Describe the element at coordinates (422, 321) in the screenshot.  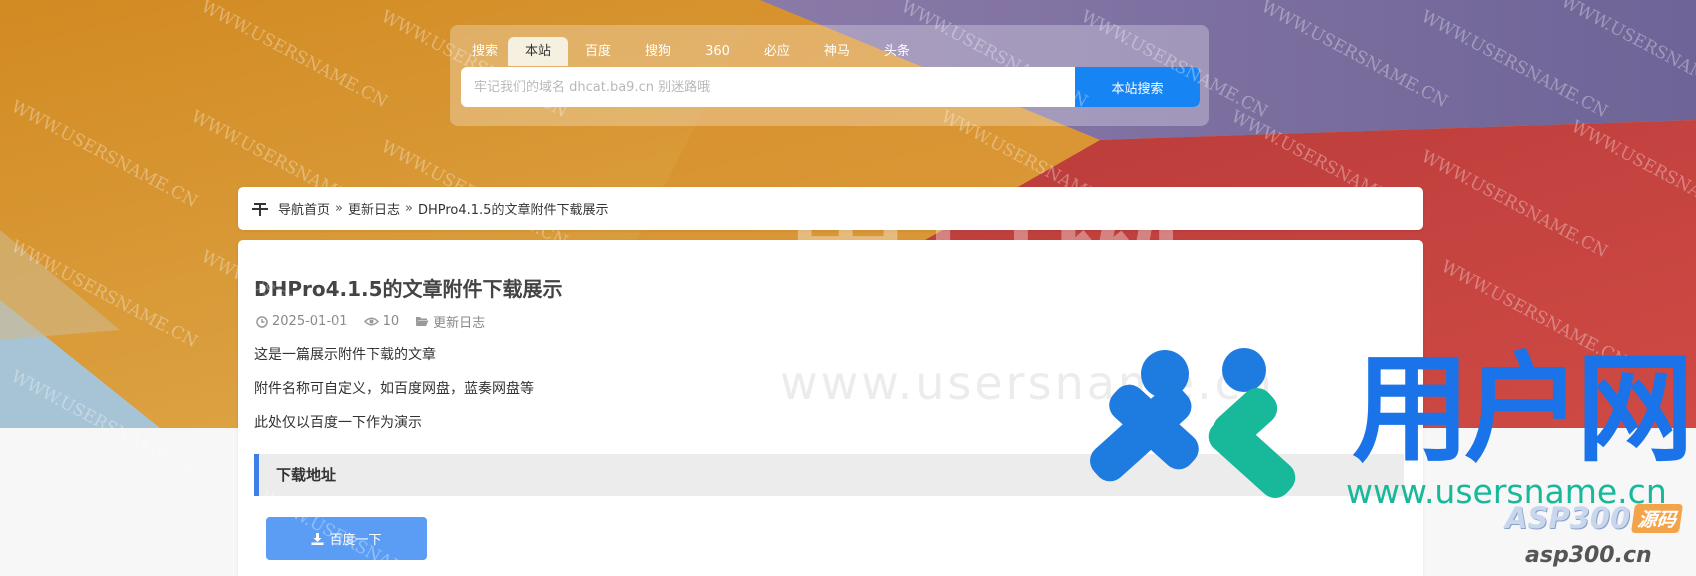
I see `folder-open-icon` at that location.